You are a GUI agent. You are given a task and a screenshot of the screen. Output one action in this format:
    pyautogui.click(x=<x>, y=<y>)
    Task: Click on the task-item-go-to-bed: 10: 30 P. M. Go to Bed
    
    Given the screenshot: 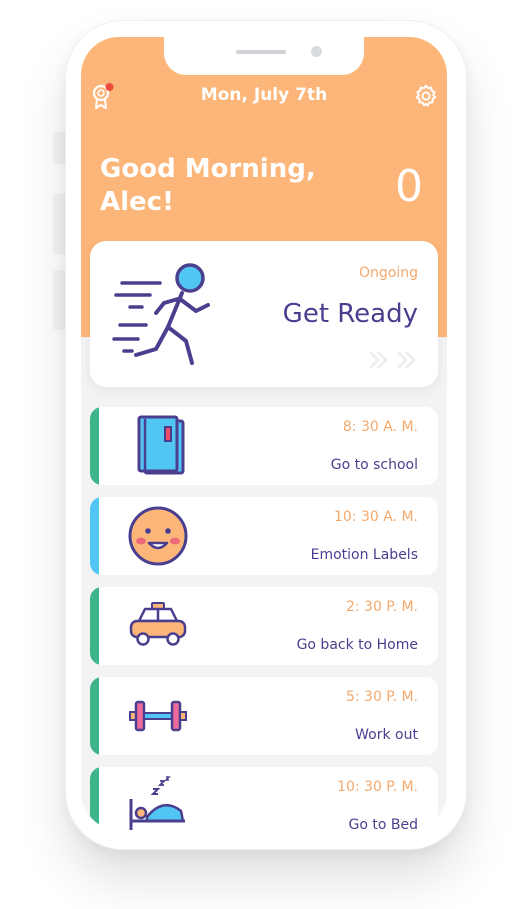 What is the action you would take?
    pyautogui.click(x=264, y=798)
    